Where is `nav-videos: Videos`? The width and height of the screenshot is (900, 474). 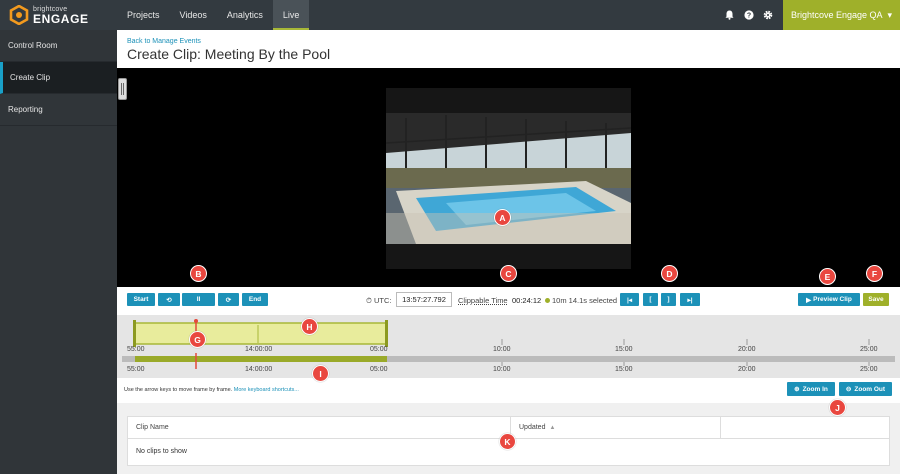
nav-videos: Videos is located at coordinates (193, 15).